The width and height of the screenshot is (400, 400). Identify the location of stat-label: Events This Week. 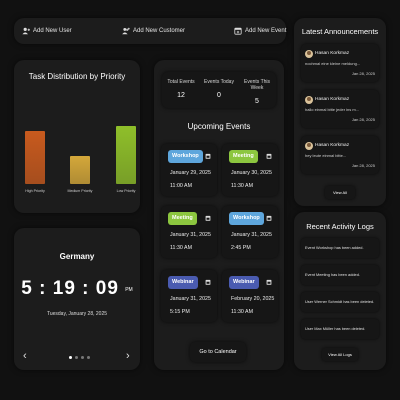
(257, 85).